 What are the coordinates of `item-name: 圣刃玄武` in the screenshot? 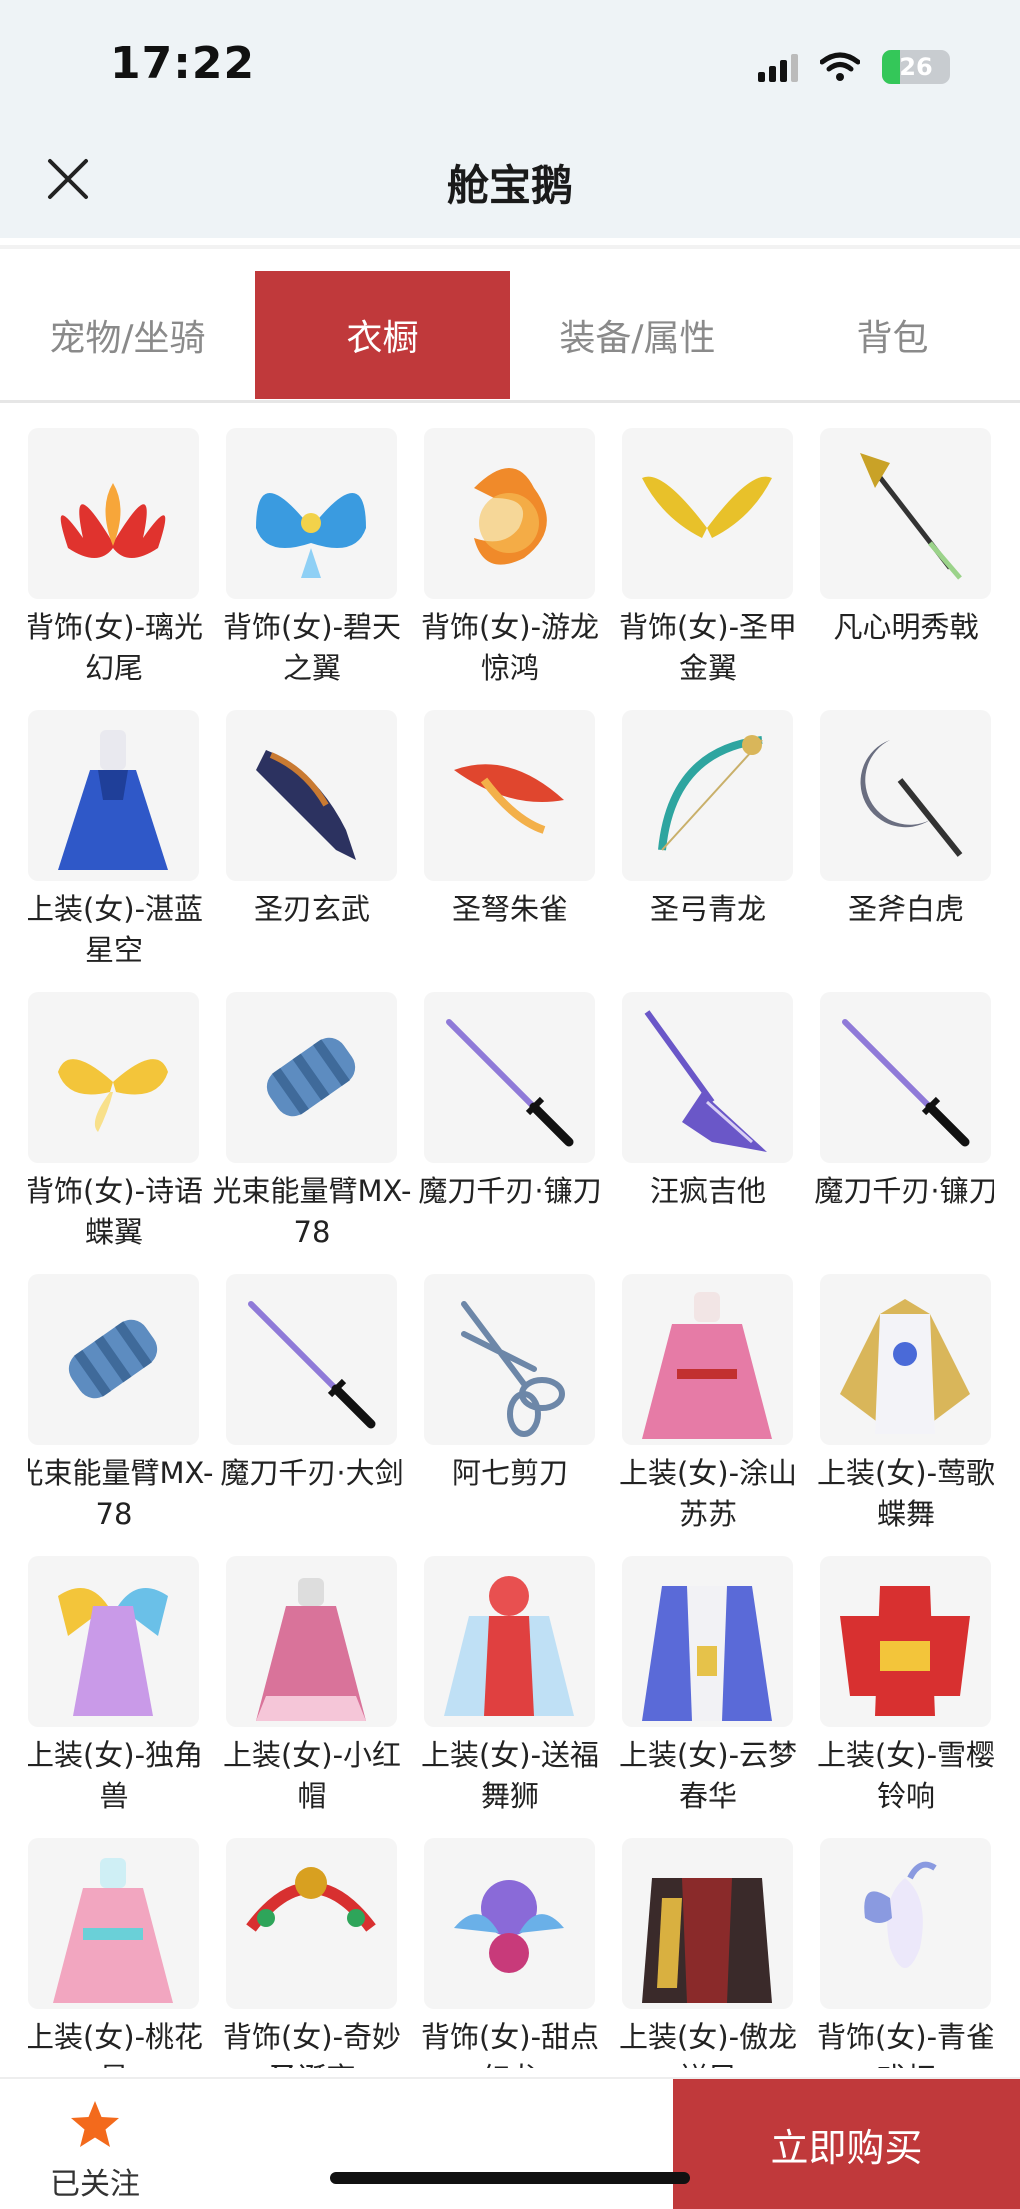 It's located at (311, 909).